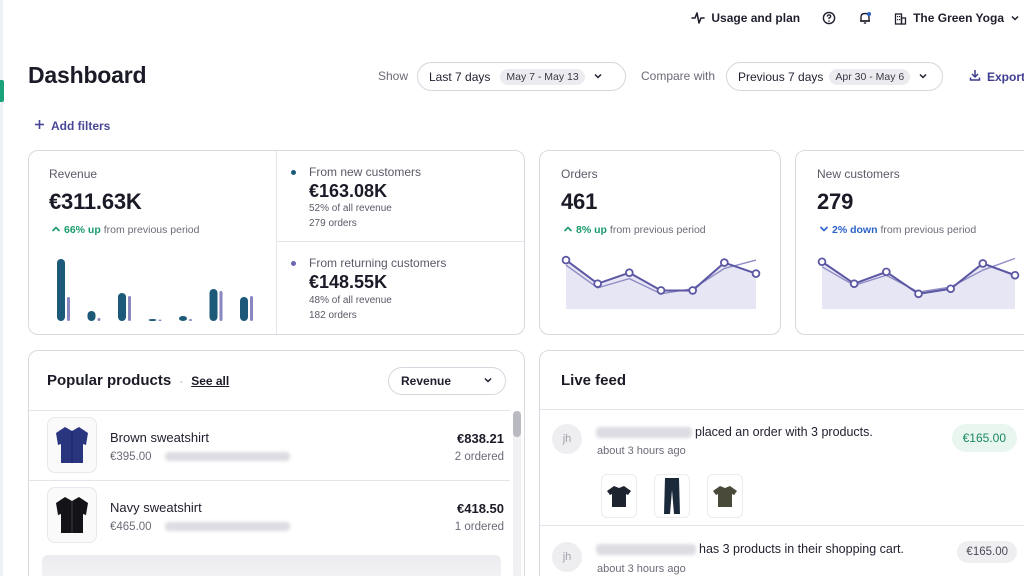 The width and height of the screenshot is (1024, 576). I want to click on notifications-button, so click(865, 18).